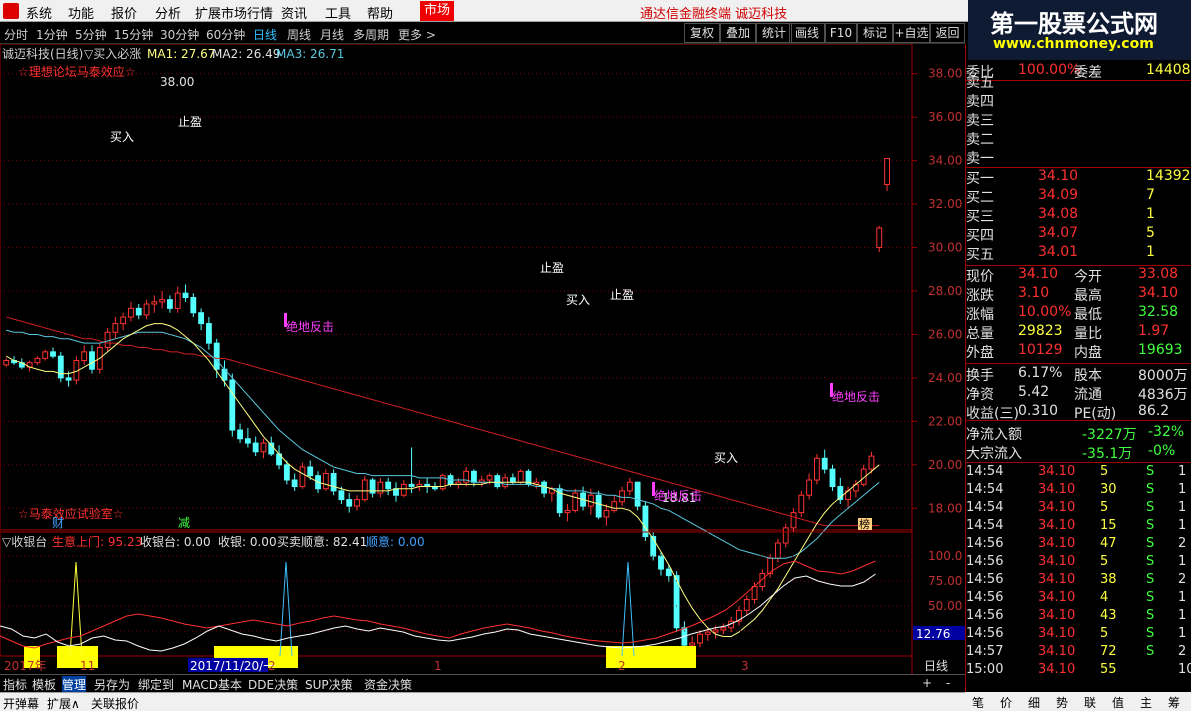 The image size is (1191, 711). What do you see at coordinates (44, 684) in the screenshot?
I see `tab-template: 模板` at bounding box center [44, 684].